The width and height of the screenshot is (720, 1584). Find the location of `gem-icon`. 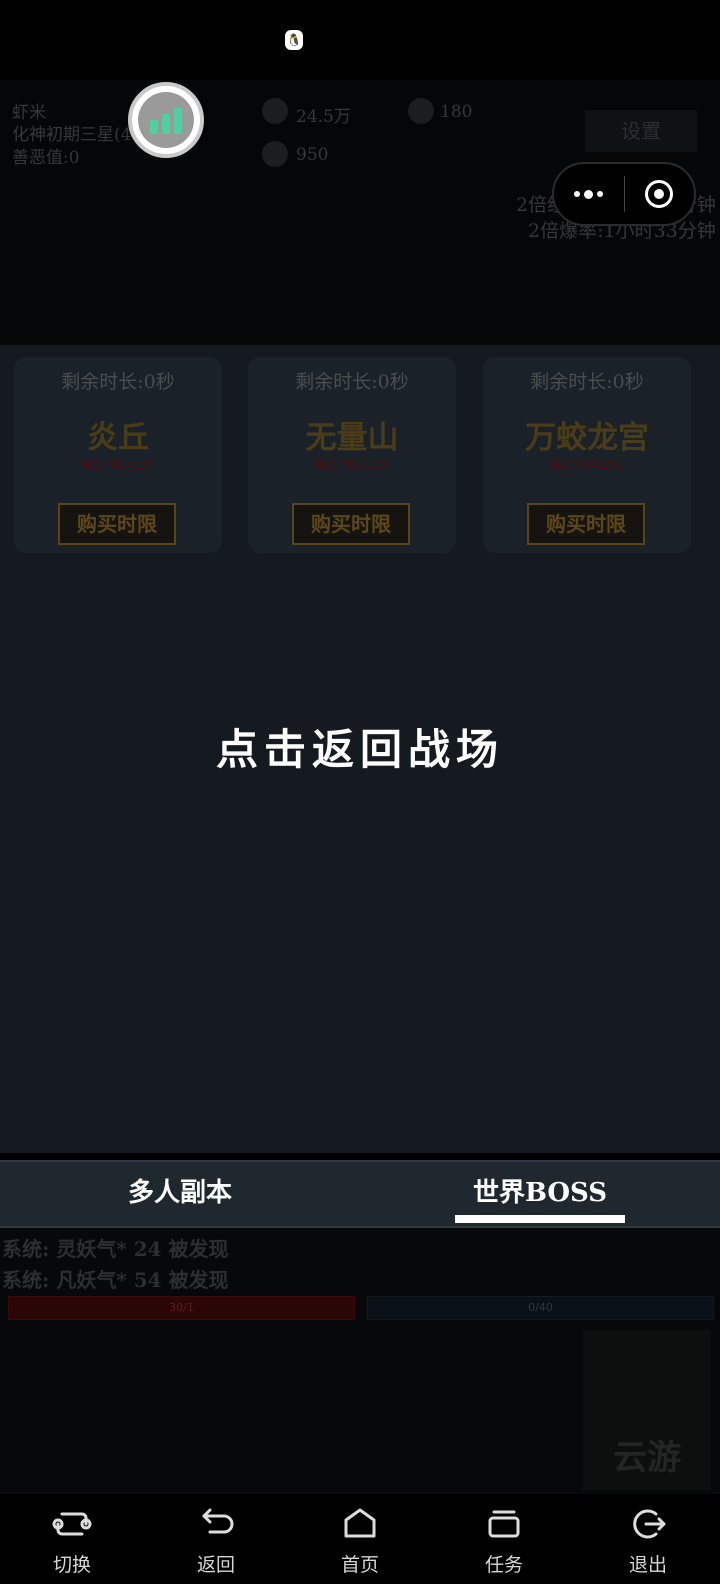

gem-icon is located at coordinates (421, 111).